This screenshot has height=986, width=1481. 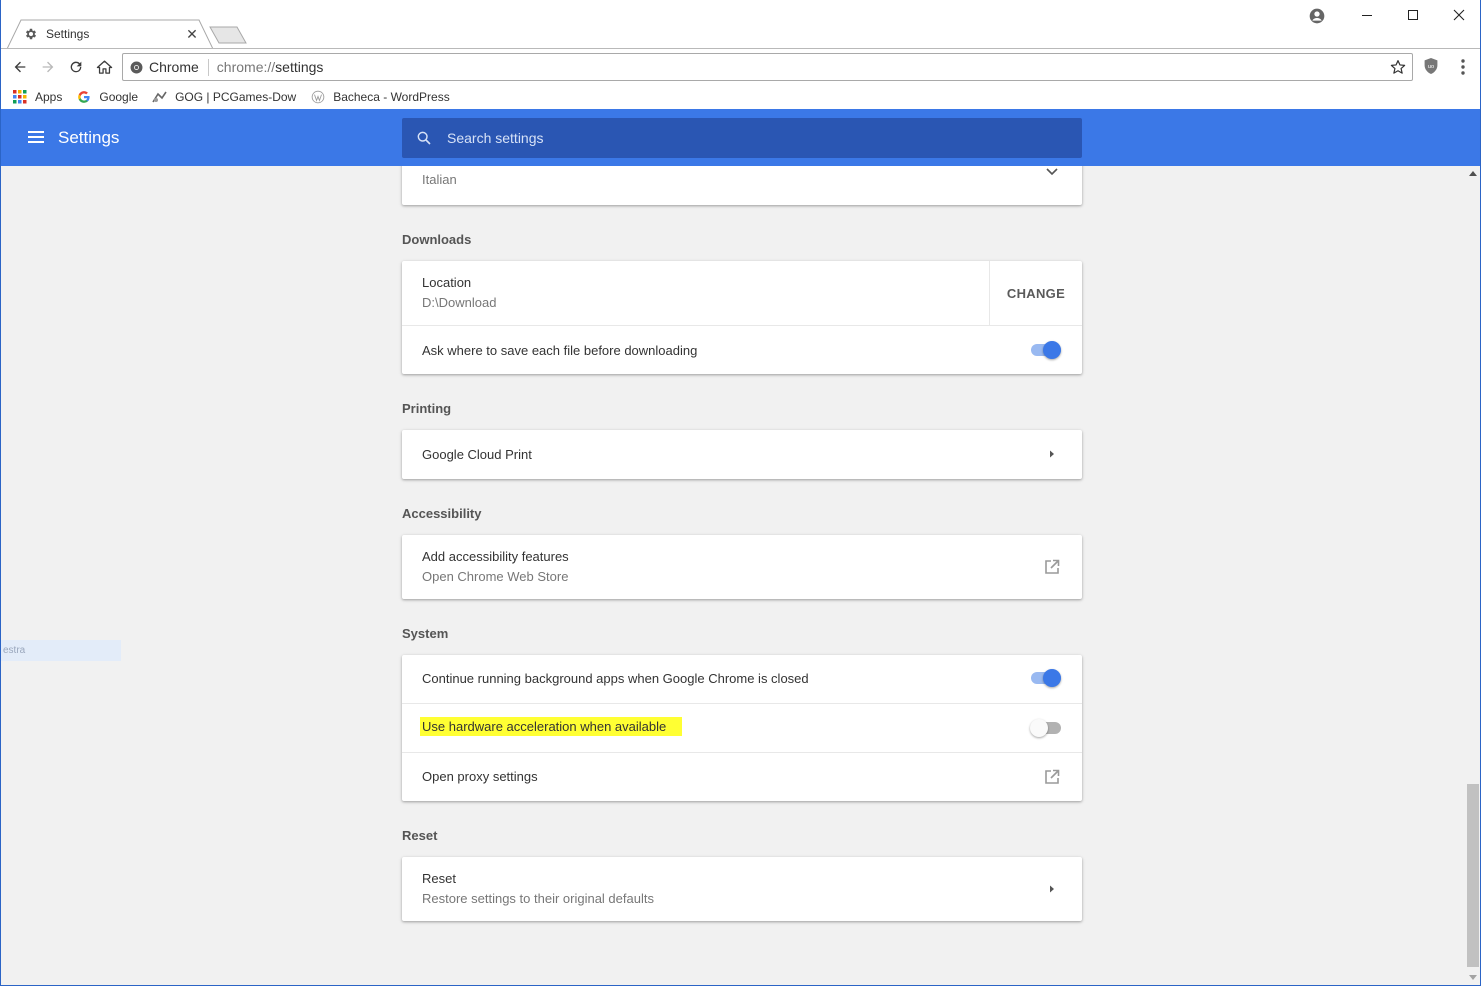 What do you see at coordinates (459, 302) in the screenshot?
I see `location-value: D:\Download` at bounding box center [459, 302].